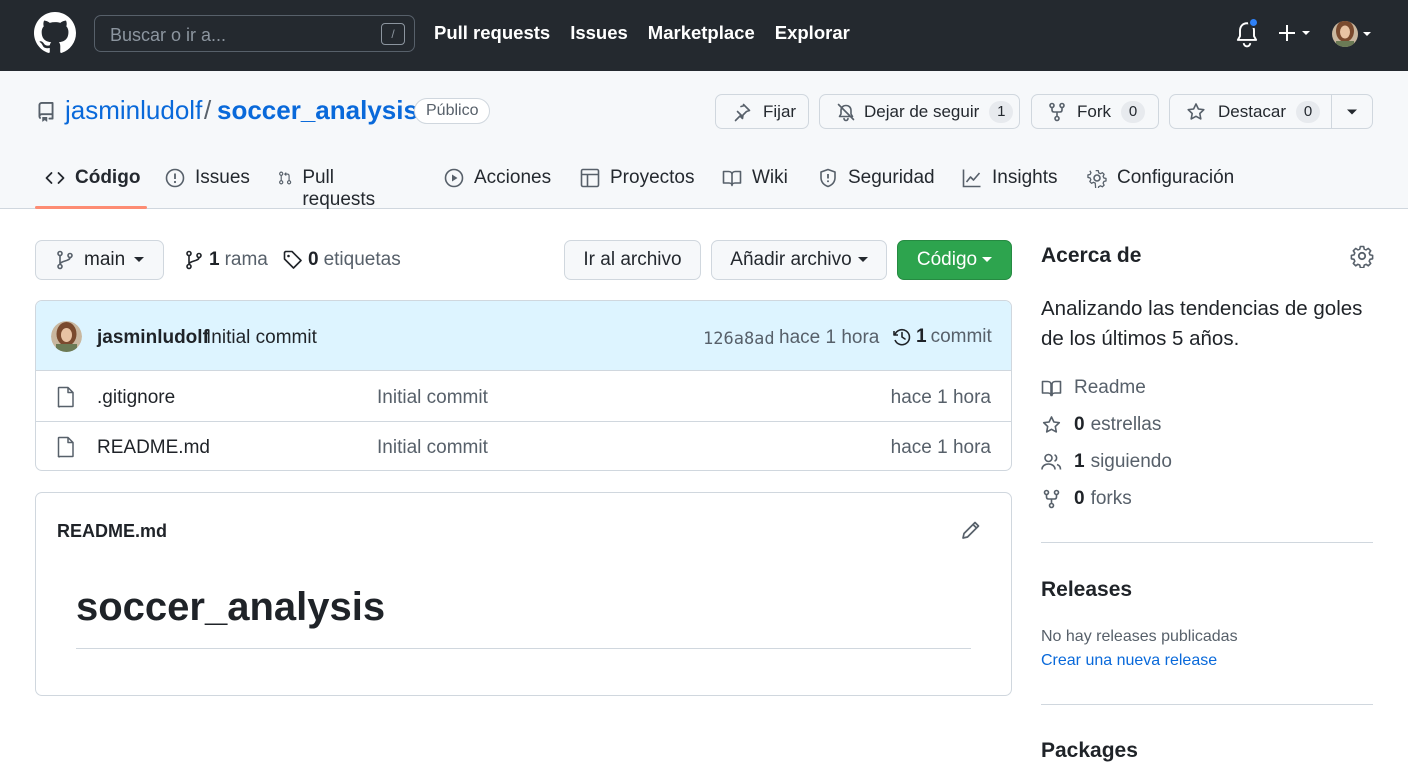  I want to click on create-new-plus-icon, so click(1296, 33).